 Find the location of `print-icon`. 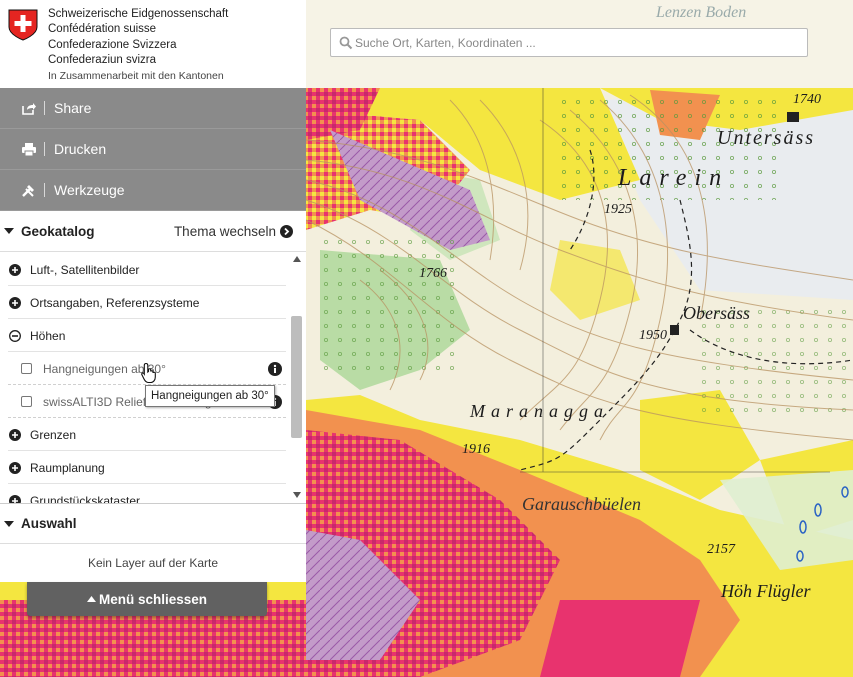

print-icon is located at coordinates (29, 149).